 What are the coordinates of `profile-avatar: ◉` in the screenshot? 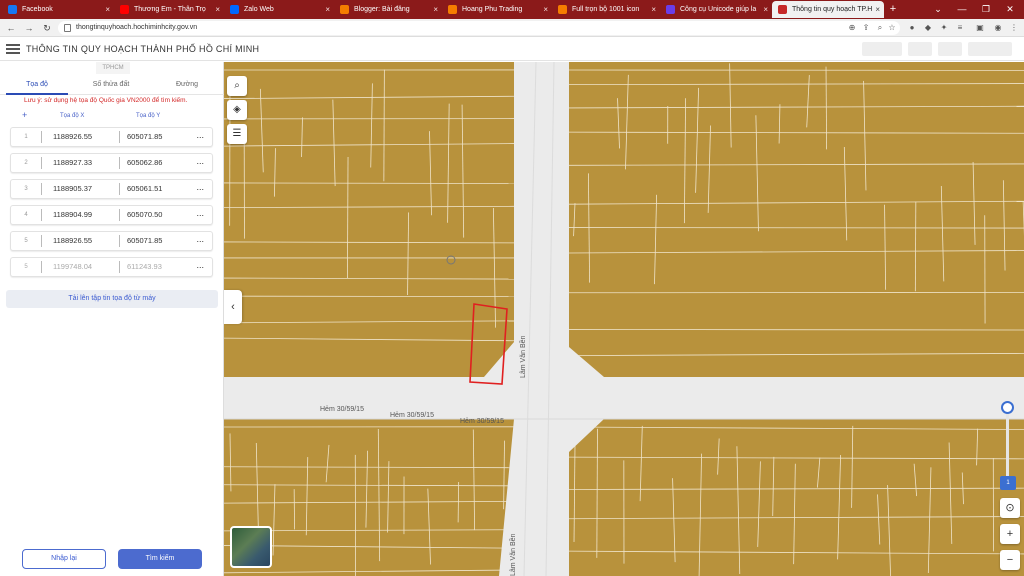 It's located at (998, 28).